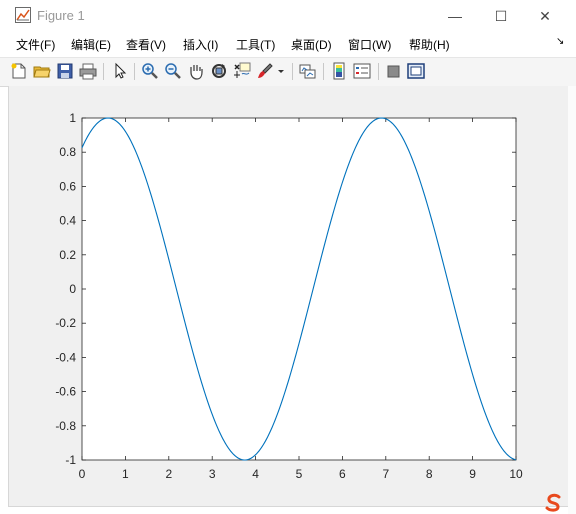 The image size is (576, 514). I want to click on menu-tools: 工具(T), so click(255, 44).